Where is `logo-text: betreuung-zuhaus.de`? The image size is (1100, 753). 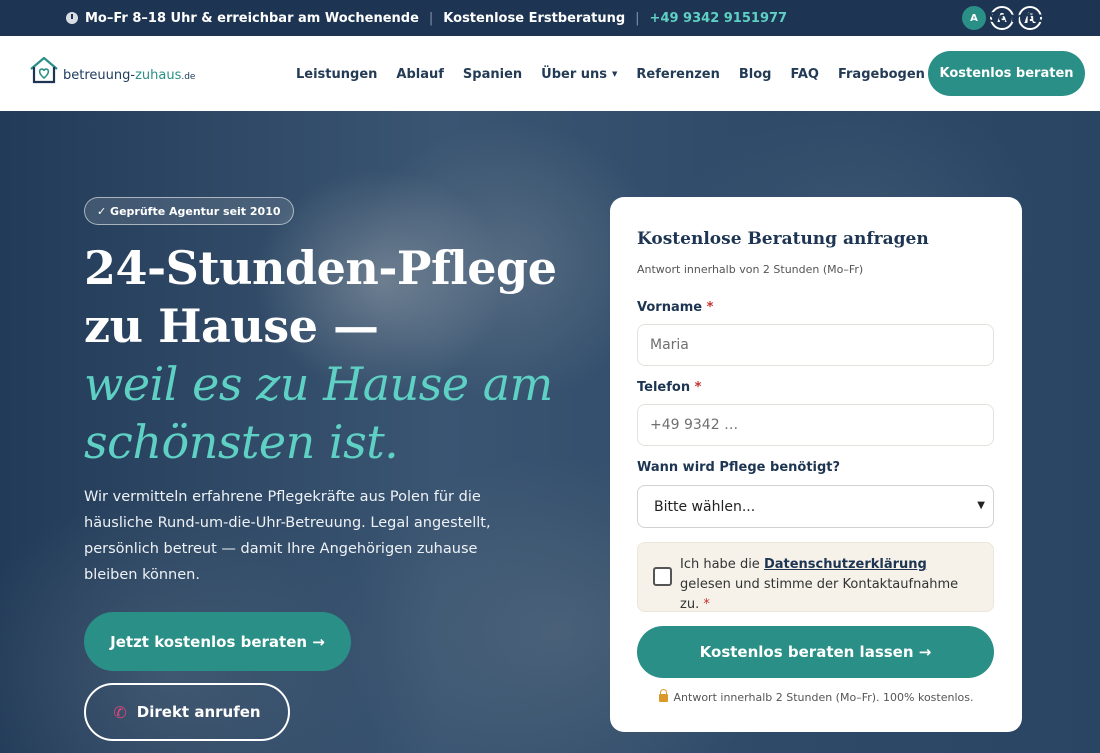
logo-text: betreuung-zuhaus.de is located at coordinates (129, 75).